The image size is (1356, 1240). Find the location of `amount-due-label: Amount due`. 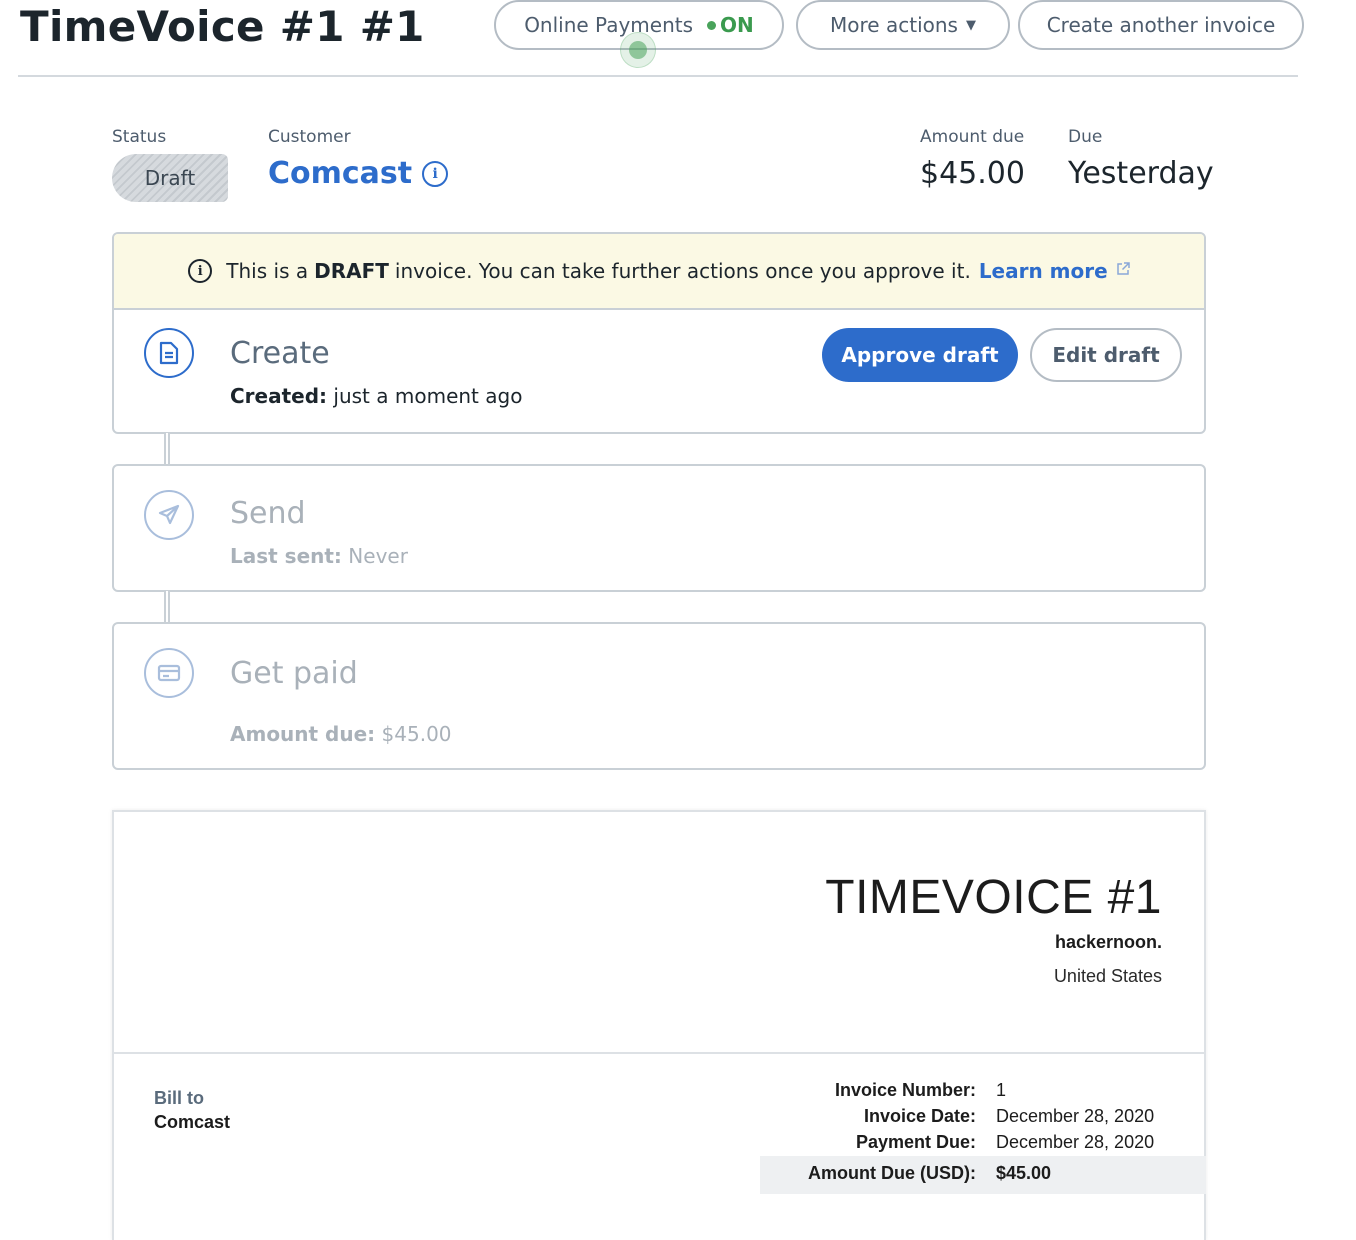

amount-due-label: Amount due is located at coordinates (972, 137).